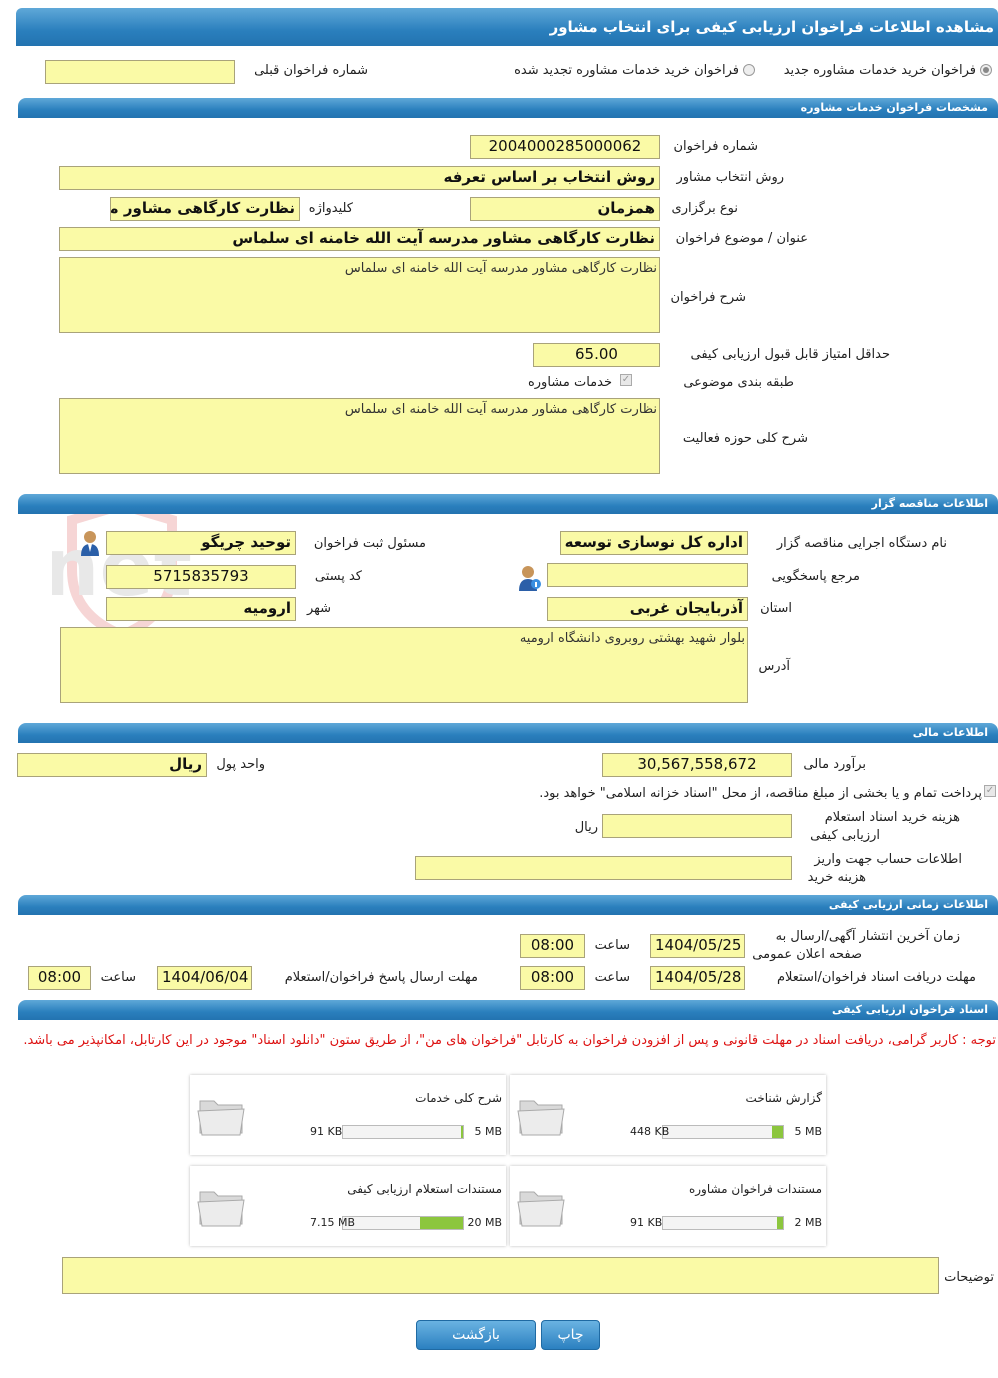 This screenshot has height=1378, width=998. What do you see at coordinates (892, 817) in the screenshot?
I see `doc-fee-label-1: هزینه خرید اسناد استعلام` at bounding box center [892, 817].